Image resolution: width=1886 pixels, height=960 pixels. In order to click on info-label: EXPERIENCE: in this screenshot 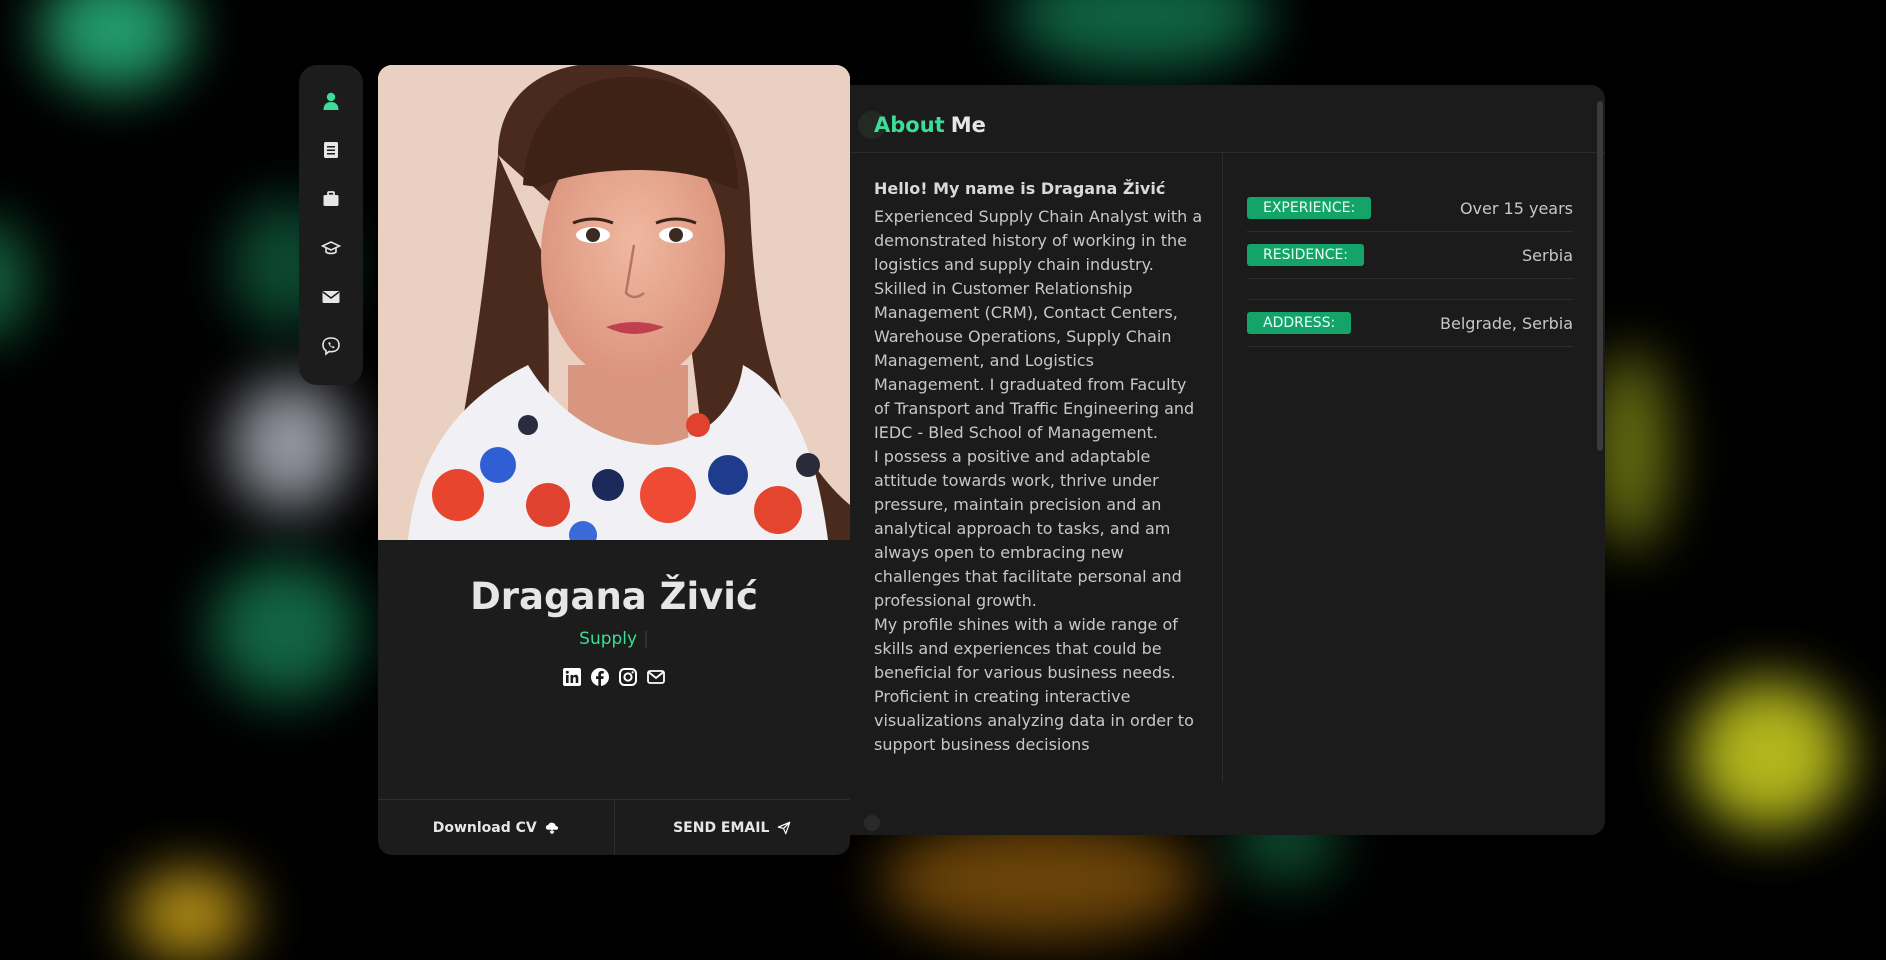, I will do `click(1309, 208)`.